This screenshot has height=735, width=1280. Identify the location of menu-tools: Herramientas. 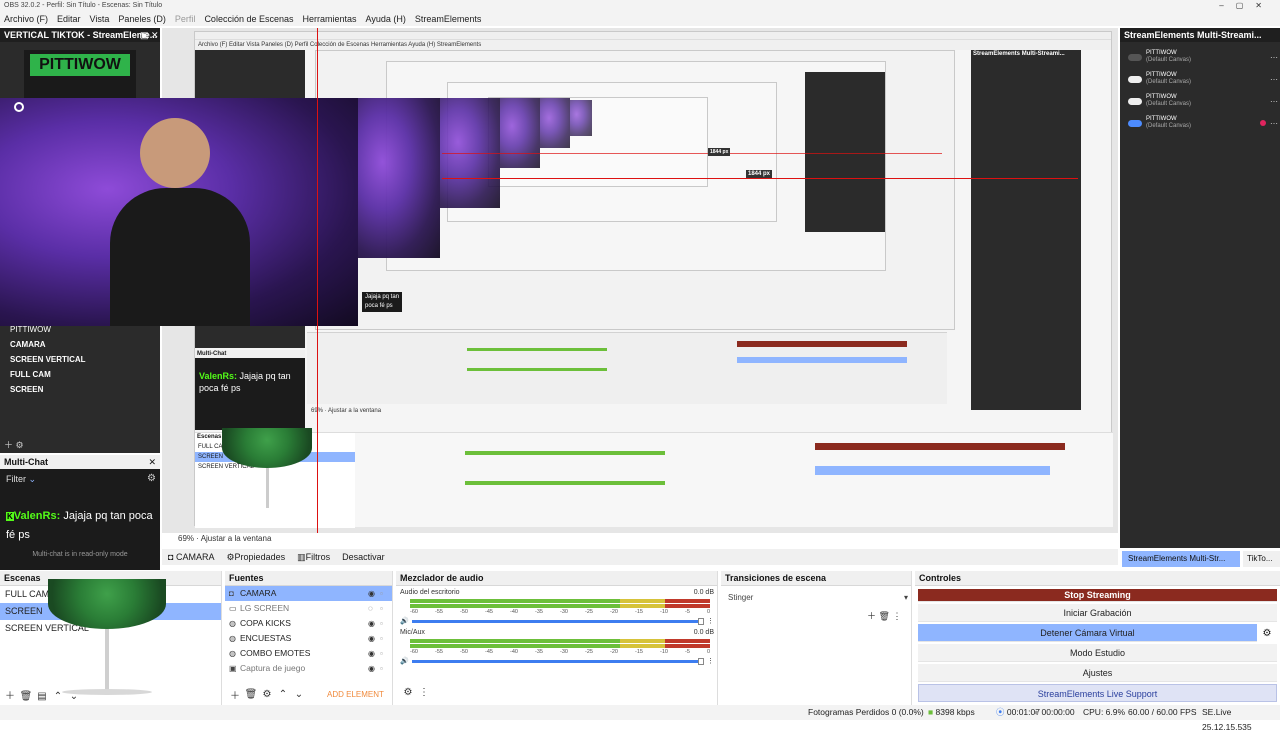
(330, 19).